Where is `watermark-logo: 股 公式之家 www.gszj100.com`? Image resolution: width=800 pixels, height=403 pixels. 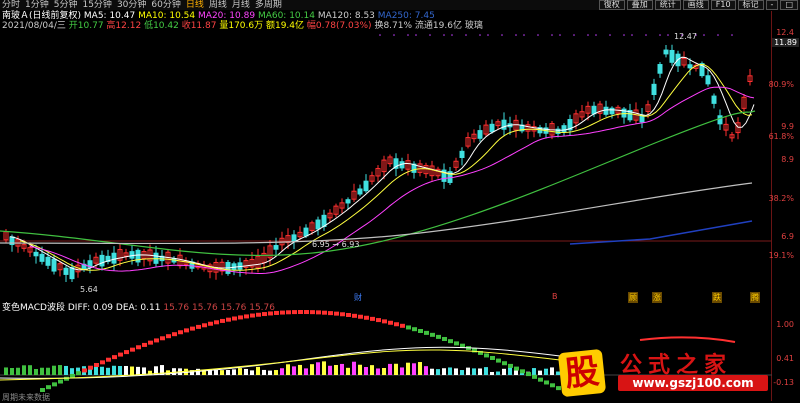
watermark-logo: 股 公式之家 www.gszj100.com is located at coordinates (668, 371).